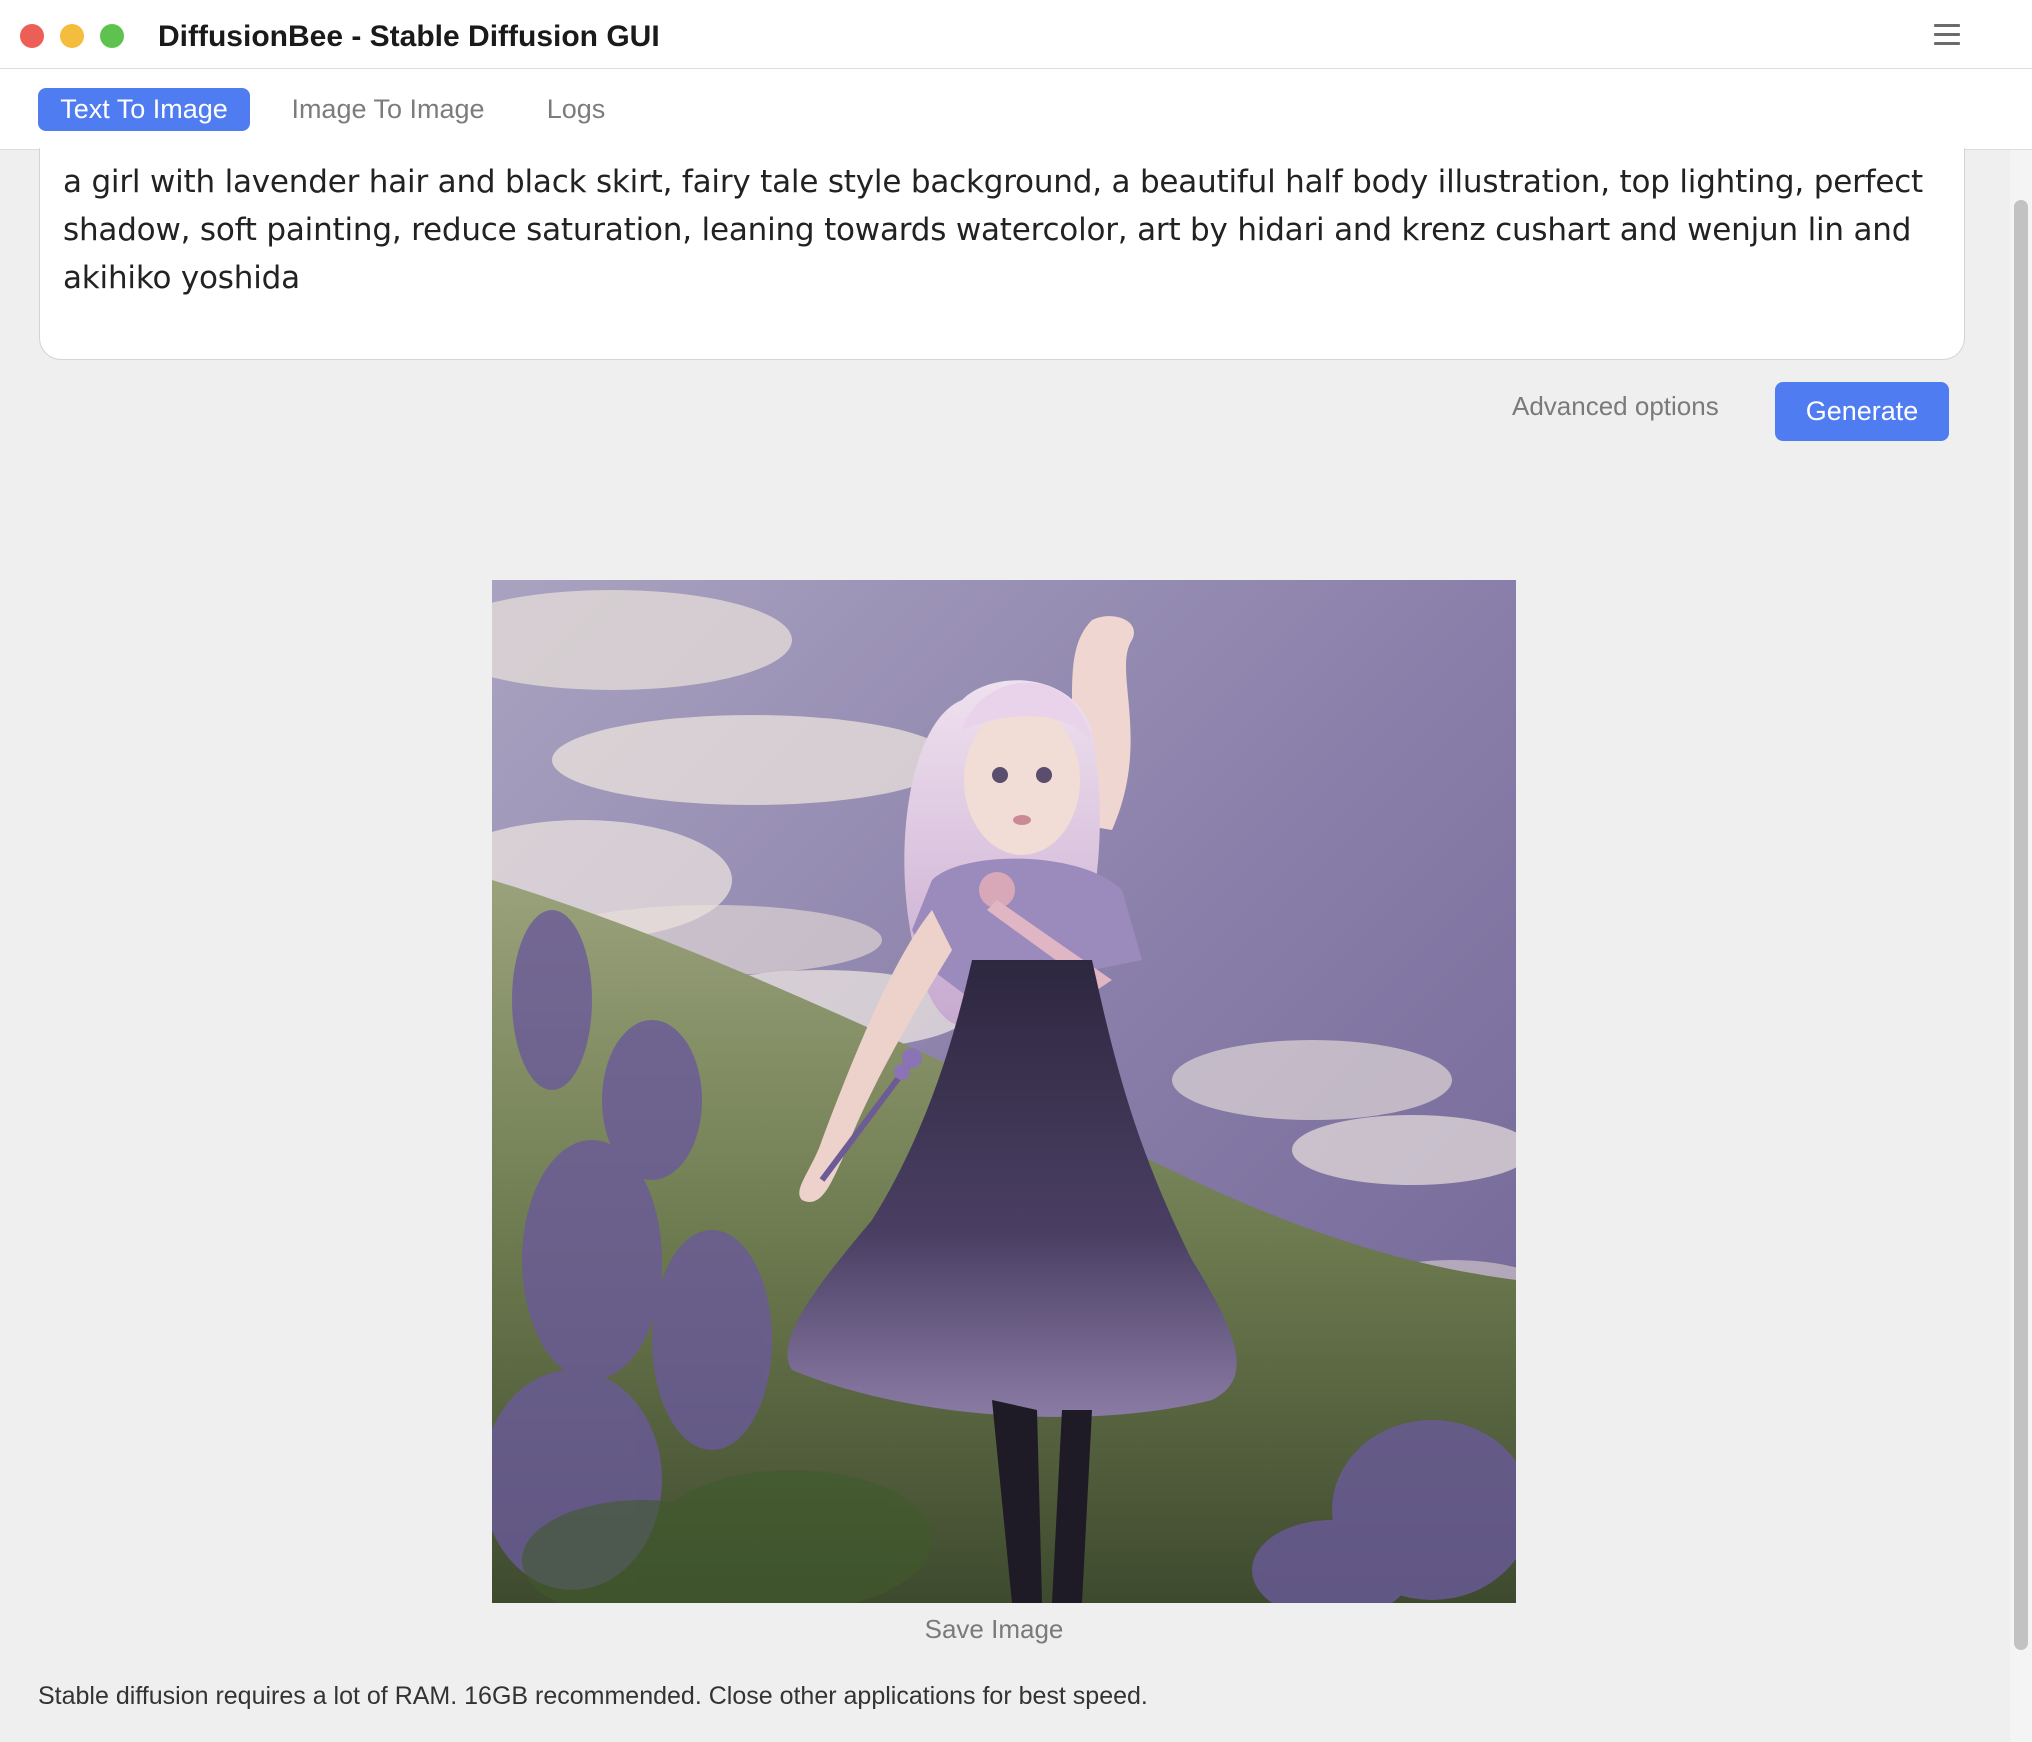 This screenshot has height=1742, width=2032. I want to click on maximize-window-button, so click(112, 36).